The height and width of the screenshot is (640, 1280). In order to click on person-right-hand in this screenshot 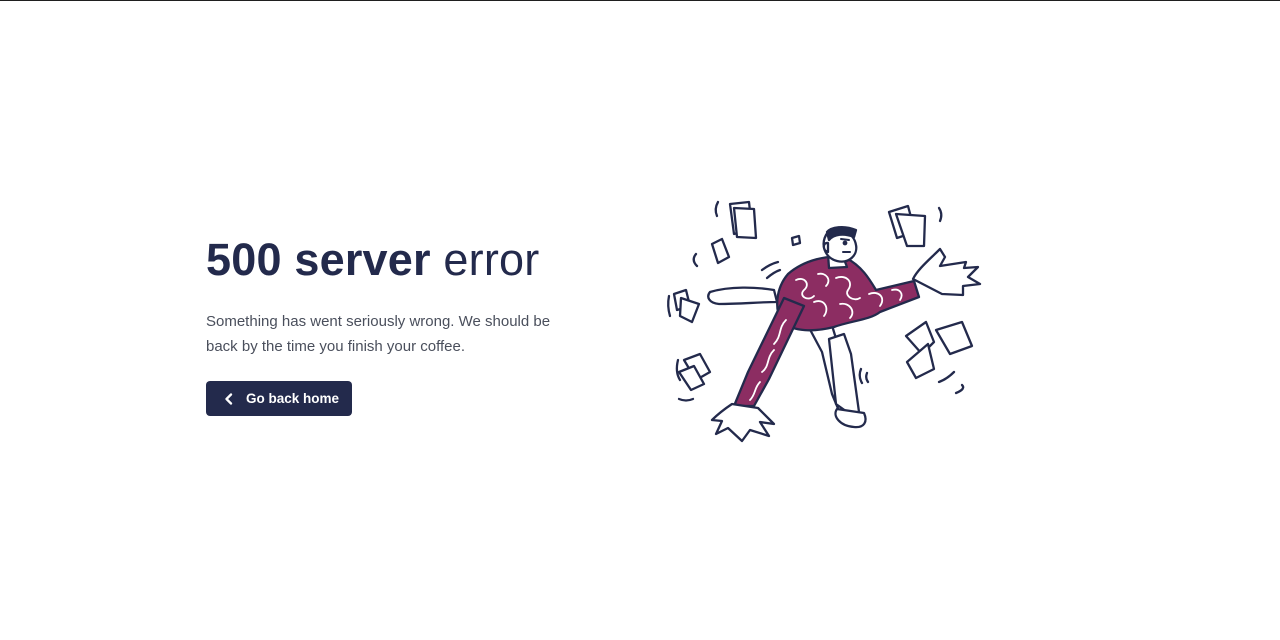, I will do `click(946, 272)`.